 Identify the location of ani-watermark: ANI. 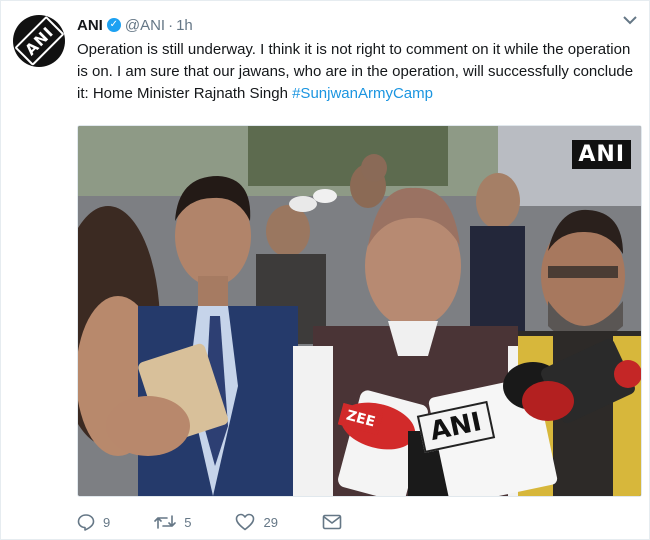
(601, 154).